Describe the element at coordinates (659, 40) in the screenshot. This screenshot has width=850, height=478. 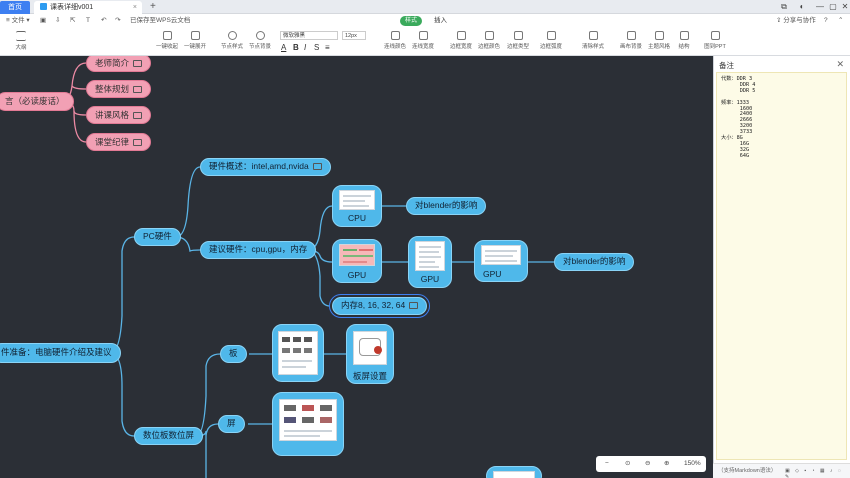
I see `theme-button: 主题风格` at that location.